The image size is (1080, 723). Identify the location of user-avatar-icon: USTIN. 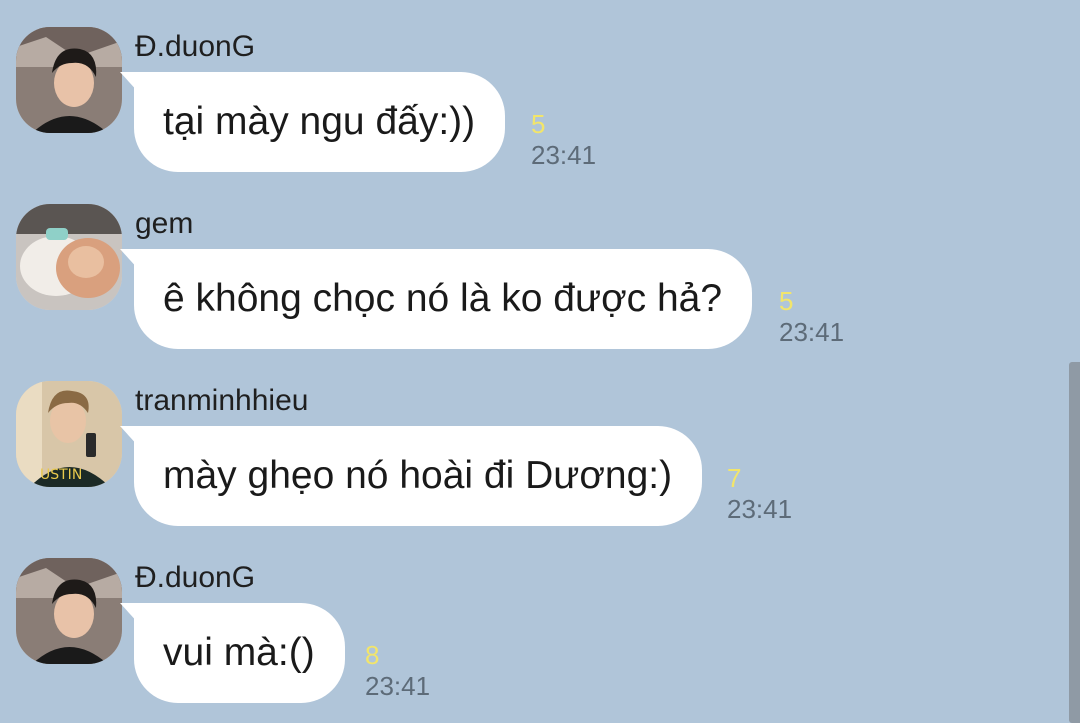
(69, 434).